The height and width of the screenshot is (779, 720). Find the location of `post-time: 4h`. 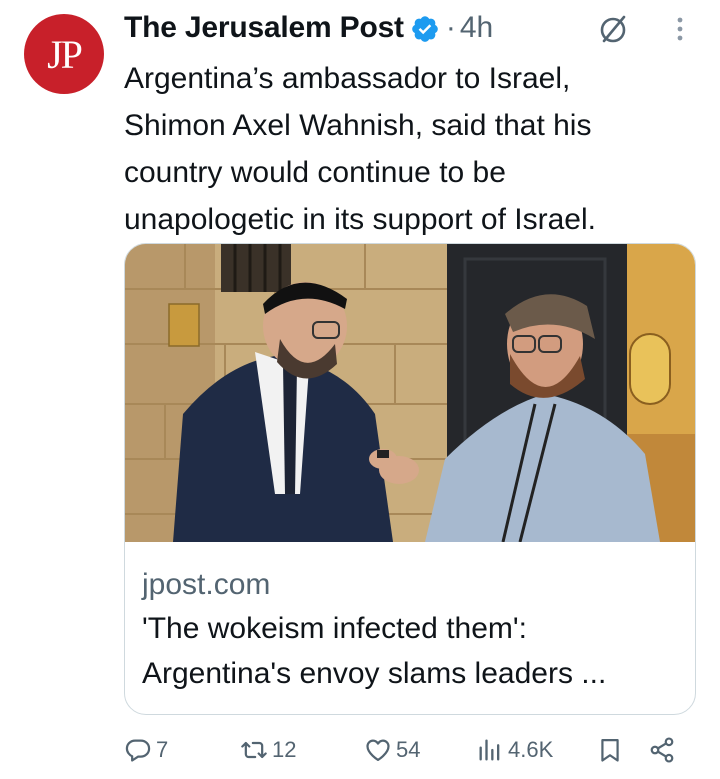

post-time: 4h is located at coordinates (476, 28).